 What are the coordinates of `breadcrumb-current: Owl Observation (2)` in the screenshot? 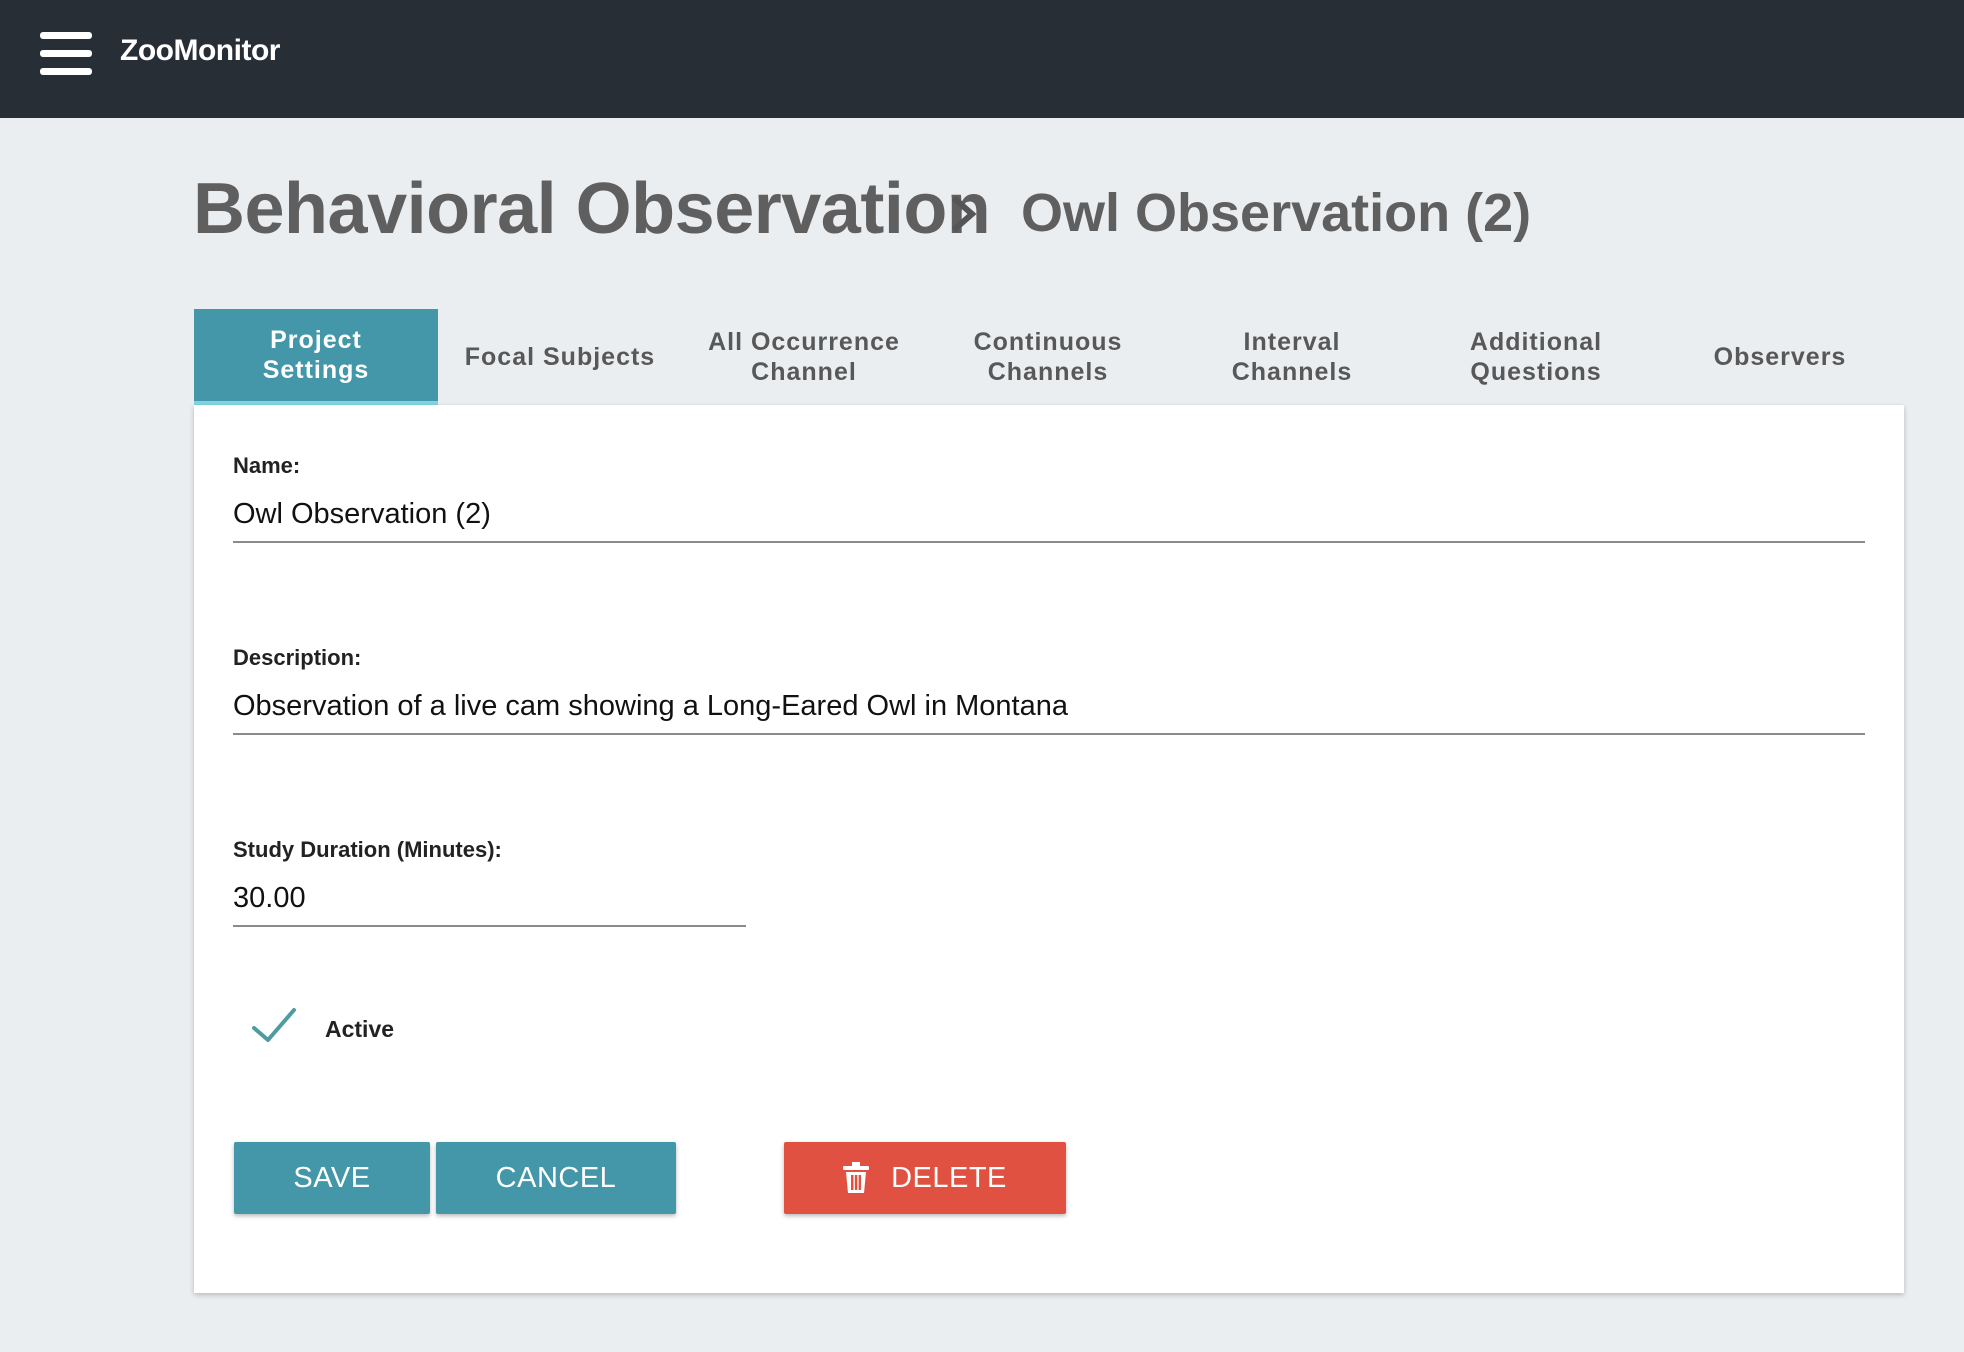 It's located at (1276, 213).